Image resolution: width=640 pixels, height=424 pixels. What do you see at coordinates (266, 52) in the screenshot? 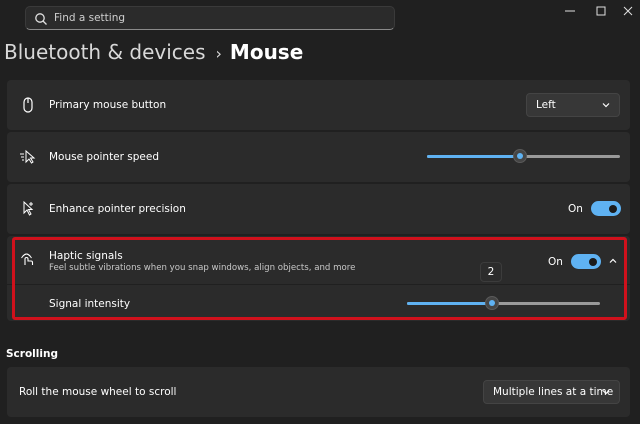
I see `page-title: Mouse` at bounding box center [266, 52].